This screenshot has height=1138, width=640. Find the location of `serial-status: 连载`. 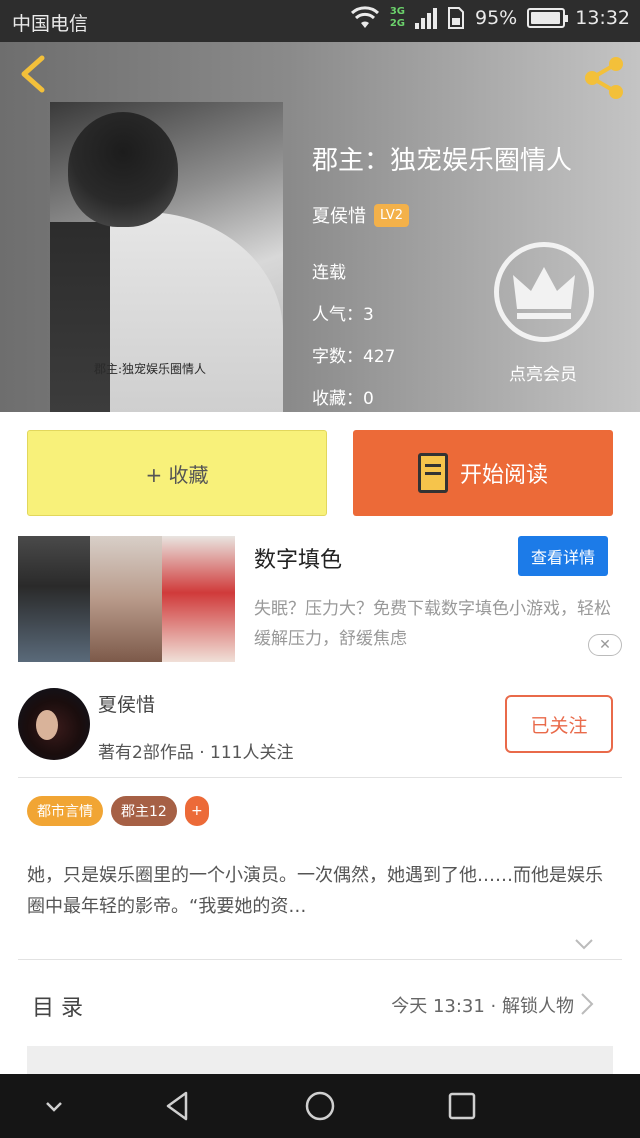

serial-status: 连载 is located at coordinates (329, 273).